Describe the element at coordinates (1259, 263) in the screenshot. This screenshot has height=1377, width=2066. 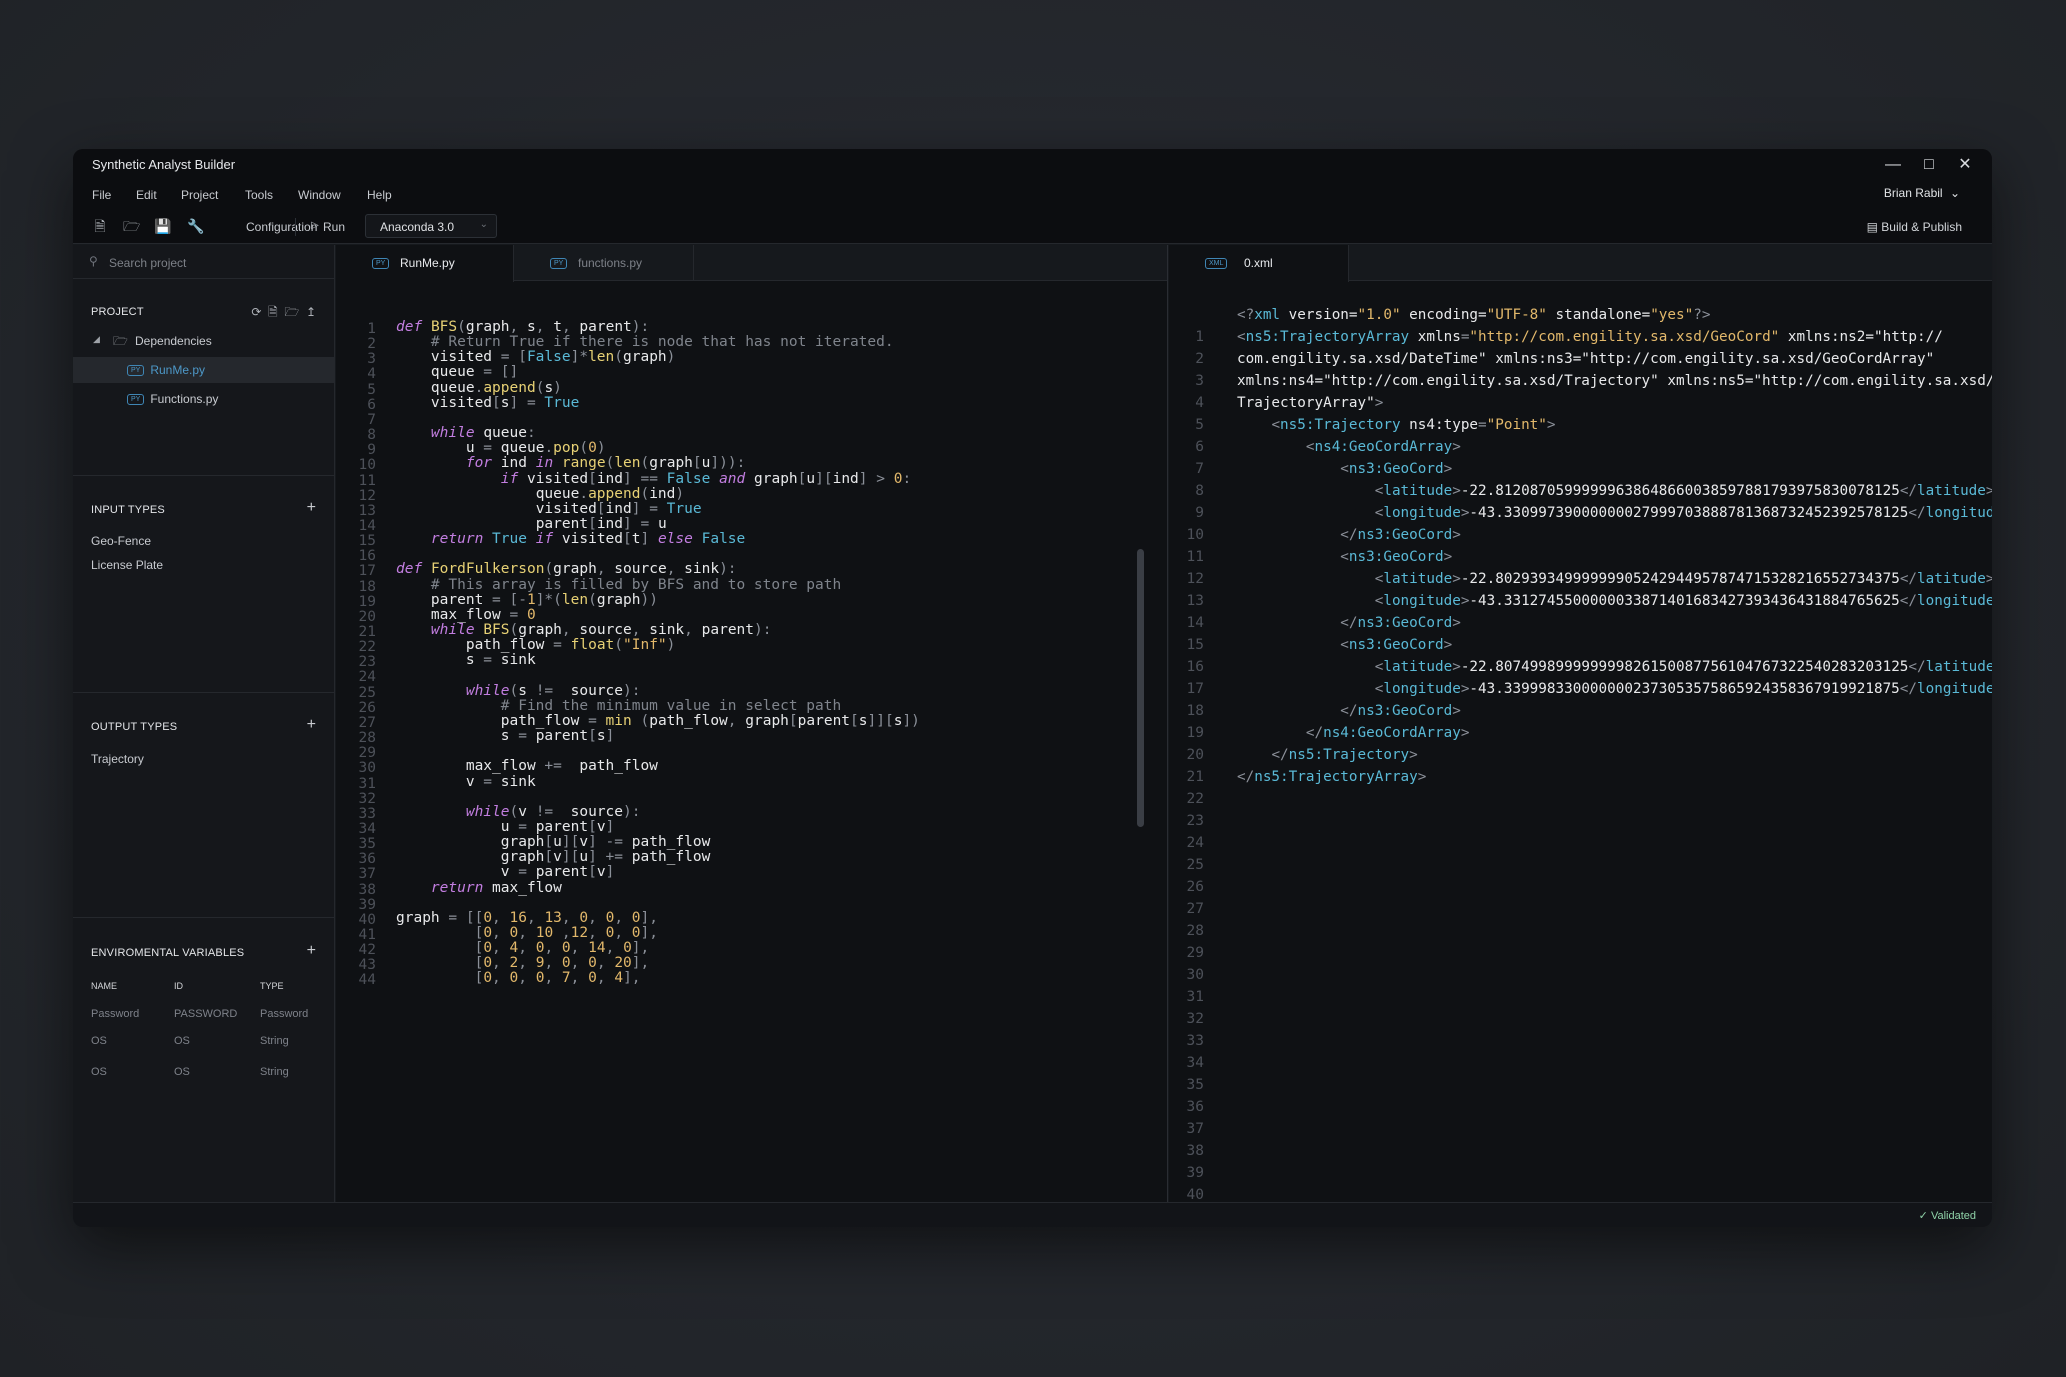
I see `tab-0-xml: XML 0.xml` at that location.